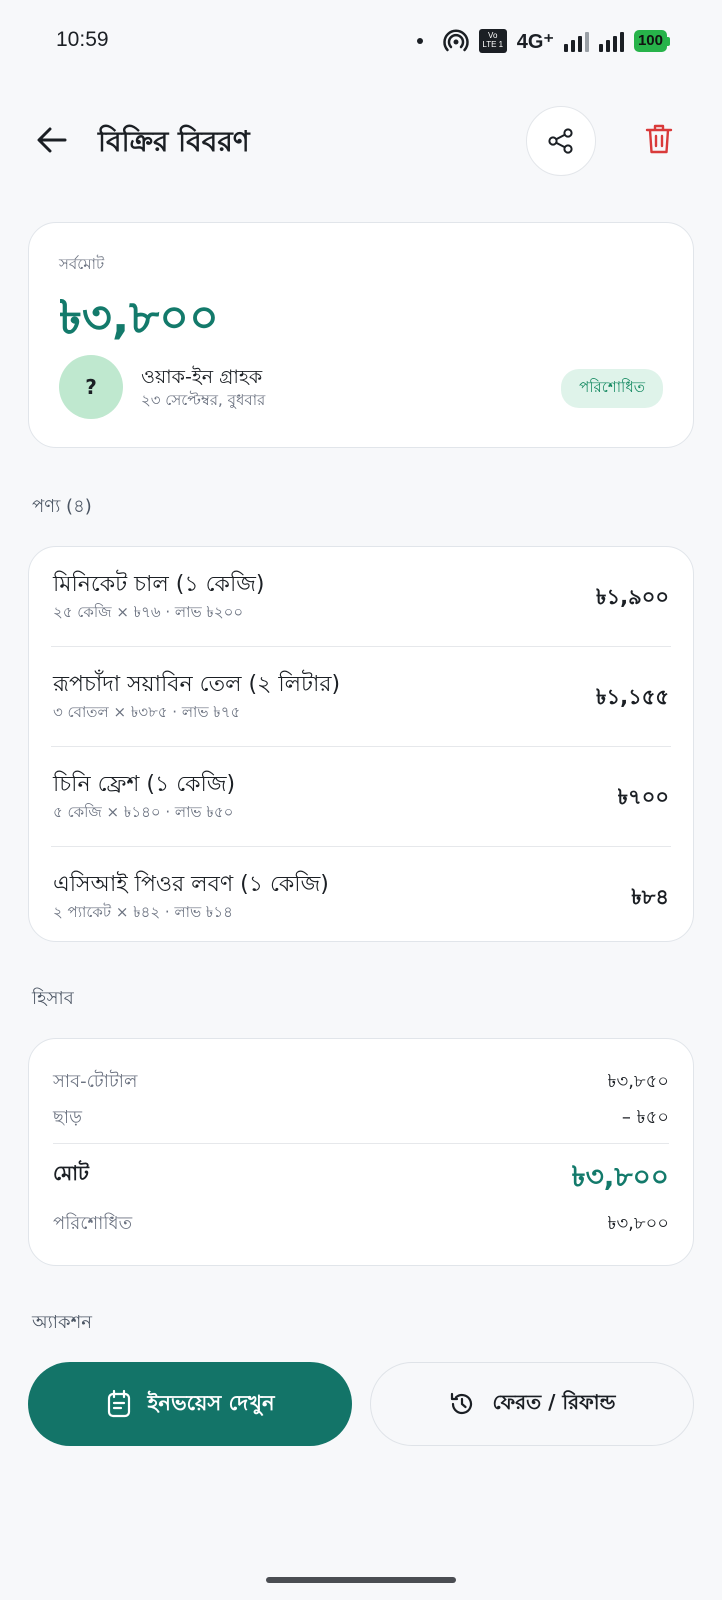 The width and height of the screenshot is (722, 1600). What do you see at coordinates (620, 1176) in the screenshot?
I see `grand-total-value: ৳৩,৮০০` at bounding box center [620, 1176].